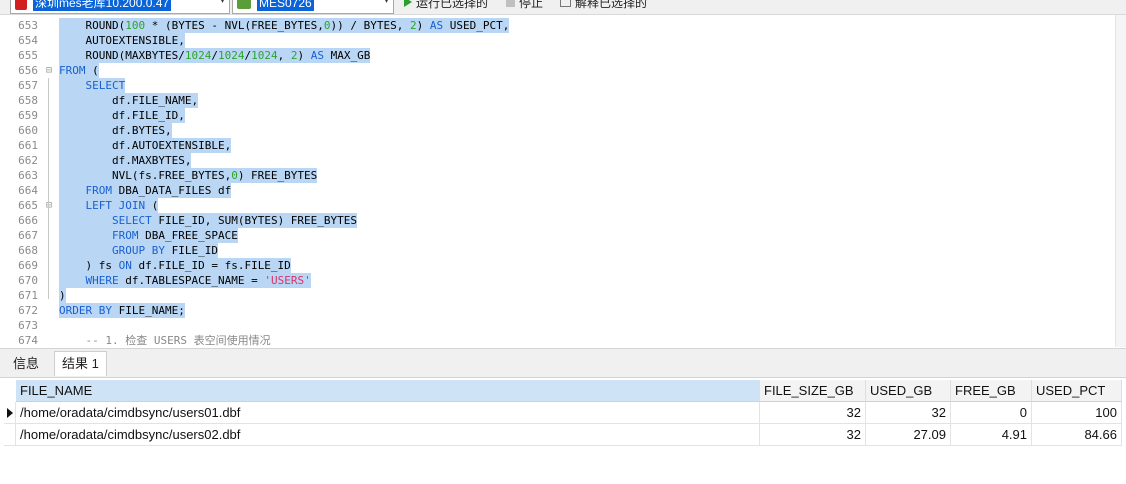 This screenshot has width=1126, height=484. Describe the element at coordinates (28, 280) in the screenshot. I see `line-number: 670` at that location.